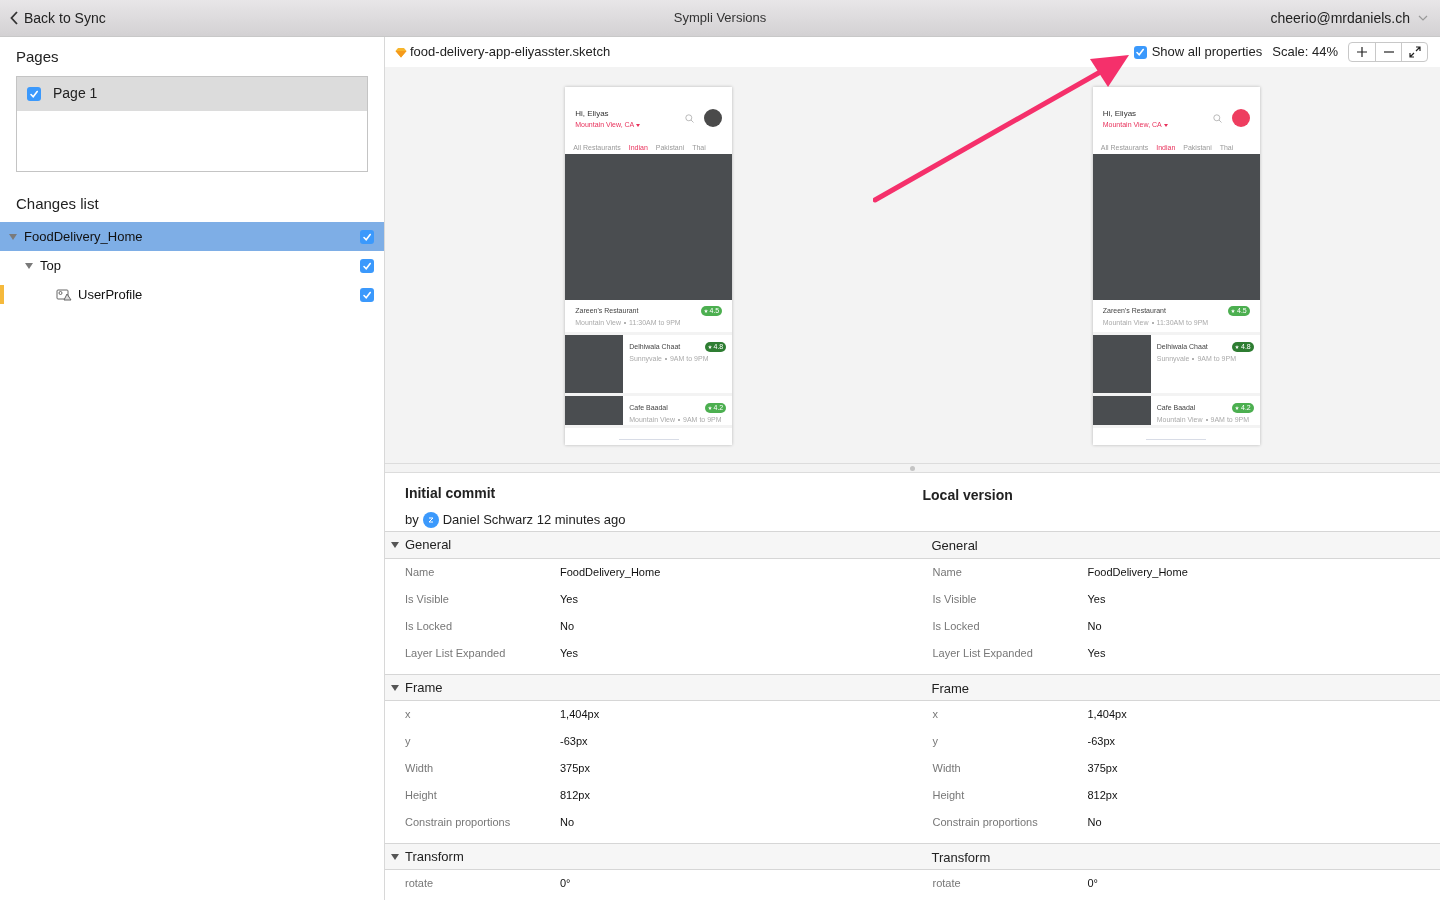 This screenshot has width=1440, height=900. I want to click on change-item: FoodDelivery_Home, so click(192, 236).